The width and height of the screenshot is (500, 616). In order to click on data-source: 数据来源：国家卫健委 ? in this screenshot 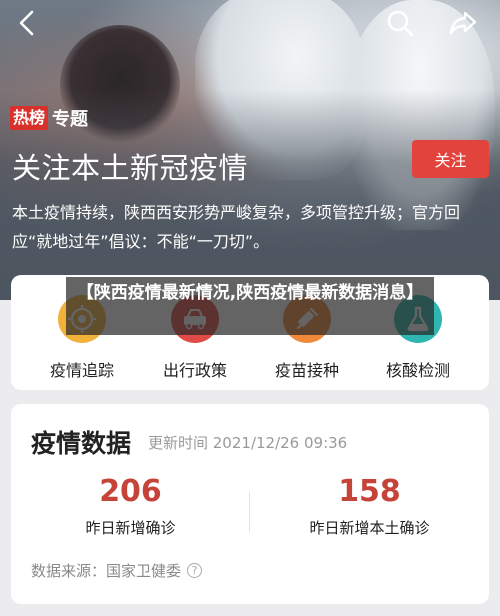, I will do `click(117, 570)`.